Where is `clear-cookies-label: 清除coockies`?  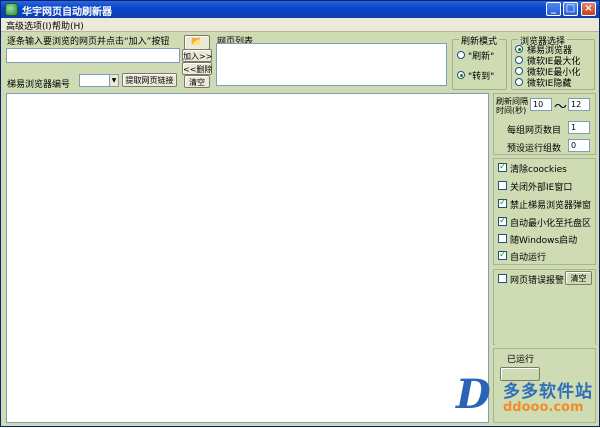
clear-cookies-label: 清除coockies is located at coordinates (538, 170).